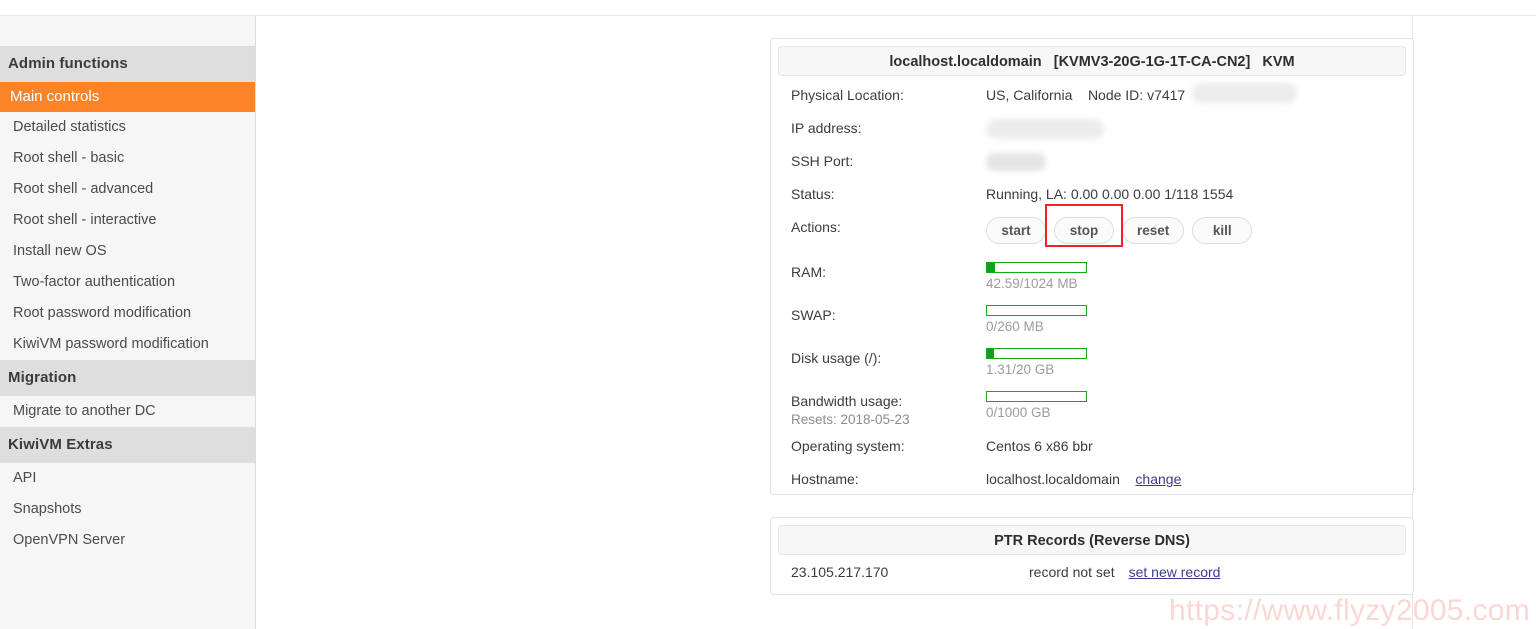 Image resolution: width=1536 pixels, height=629 pixels. What do you see at coordinates (127, 31) in the screenshot?
I see `sidebar-top-spacer` at bounding box center [127, 31].